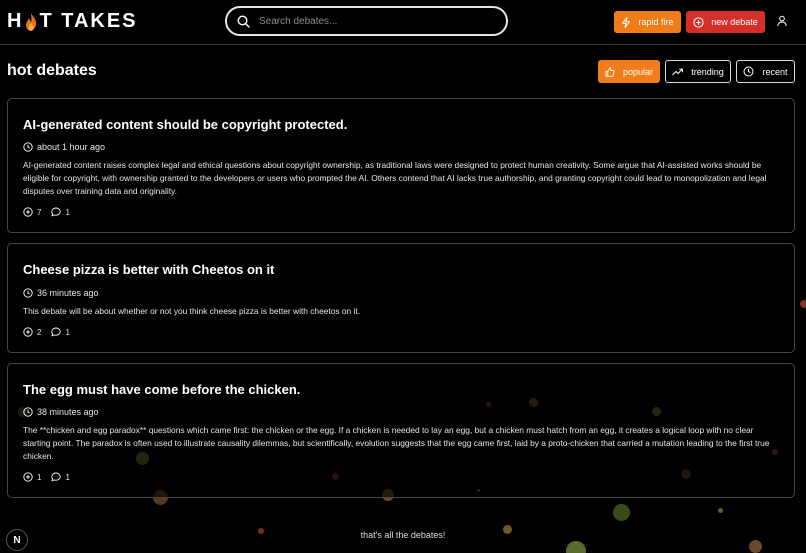 The height and width of the screenshot is (553, 806). Describe the element at coordinates (39, 212) in the screenshot. I see `vote-count-value: 7` at that location.